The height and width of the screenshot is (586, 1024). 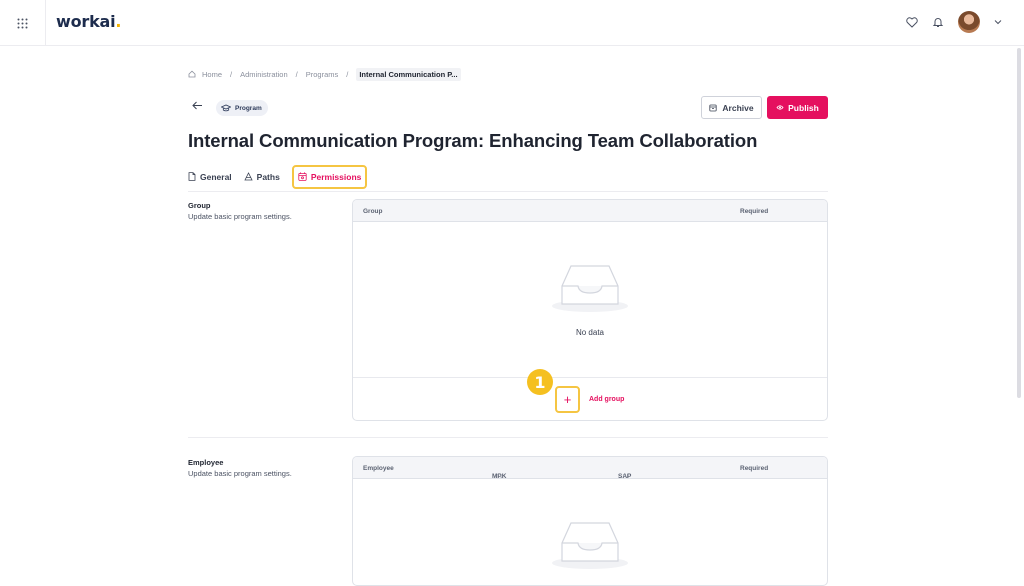 I want to click on breadcrumb-programs: Programs, so click(x=322, y=74).